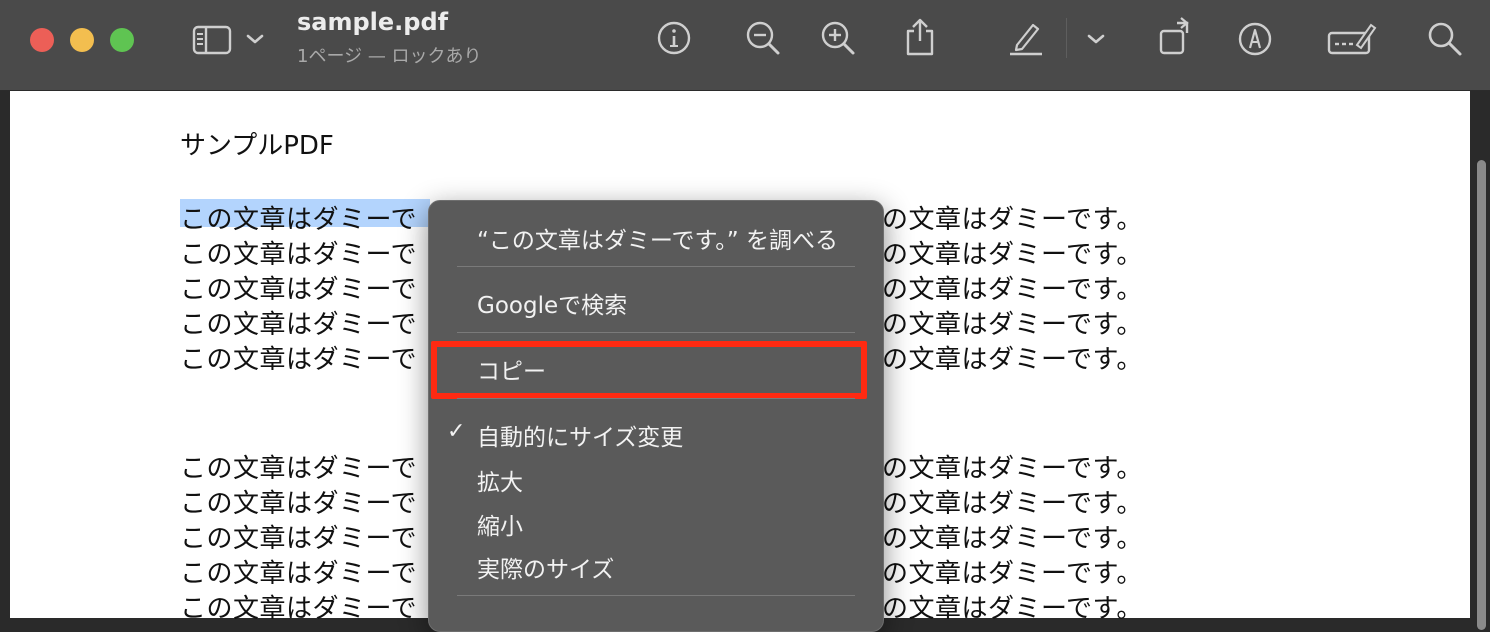 The height and width of the screenshot is (632, 1490). I want to click on markup-icon, so click(1255, 39).